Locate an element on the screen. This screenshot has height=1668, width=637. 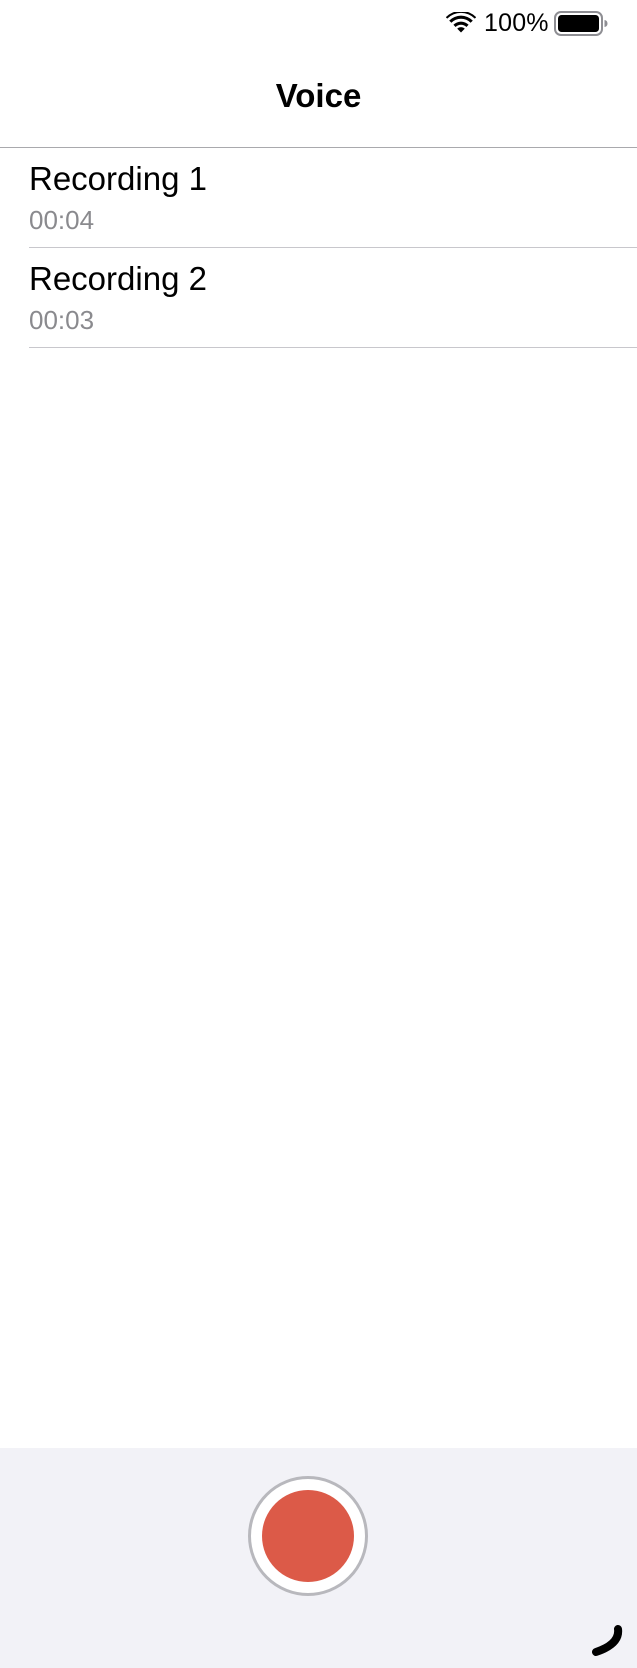
list-item-recording-2: Recording 2 00:03 is located at coordinates (333, 298).